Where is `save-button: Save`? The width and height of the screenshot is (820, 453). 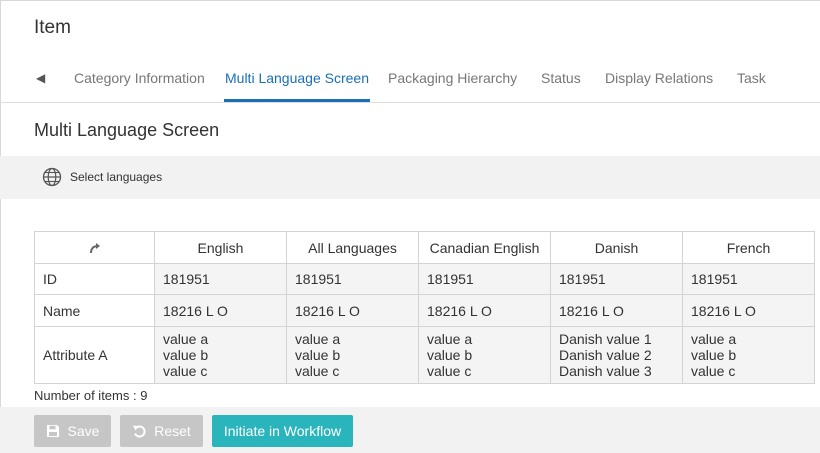 save-button: Save is located at coordinates (72, 431).